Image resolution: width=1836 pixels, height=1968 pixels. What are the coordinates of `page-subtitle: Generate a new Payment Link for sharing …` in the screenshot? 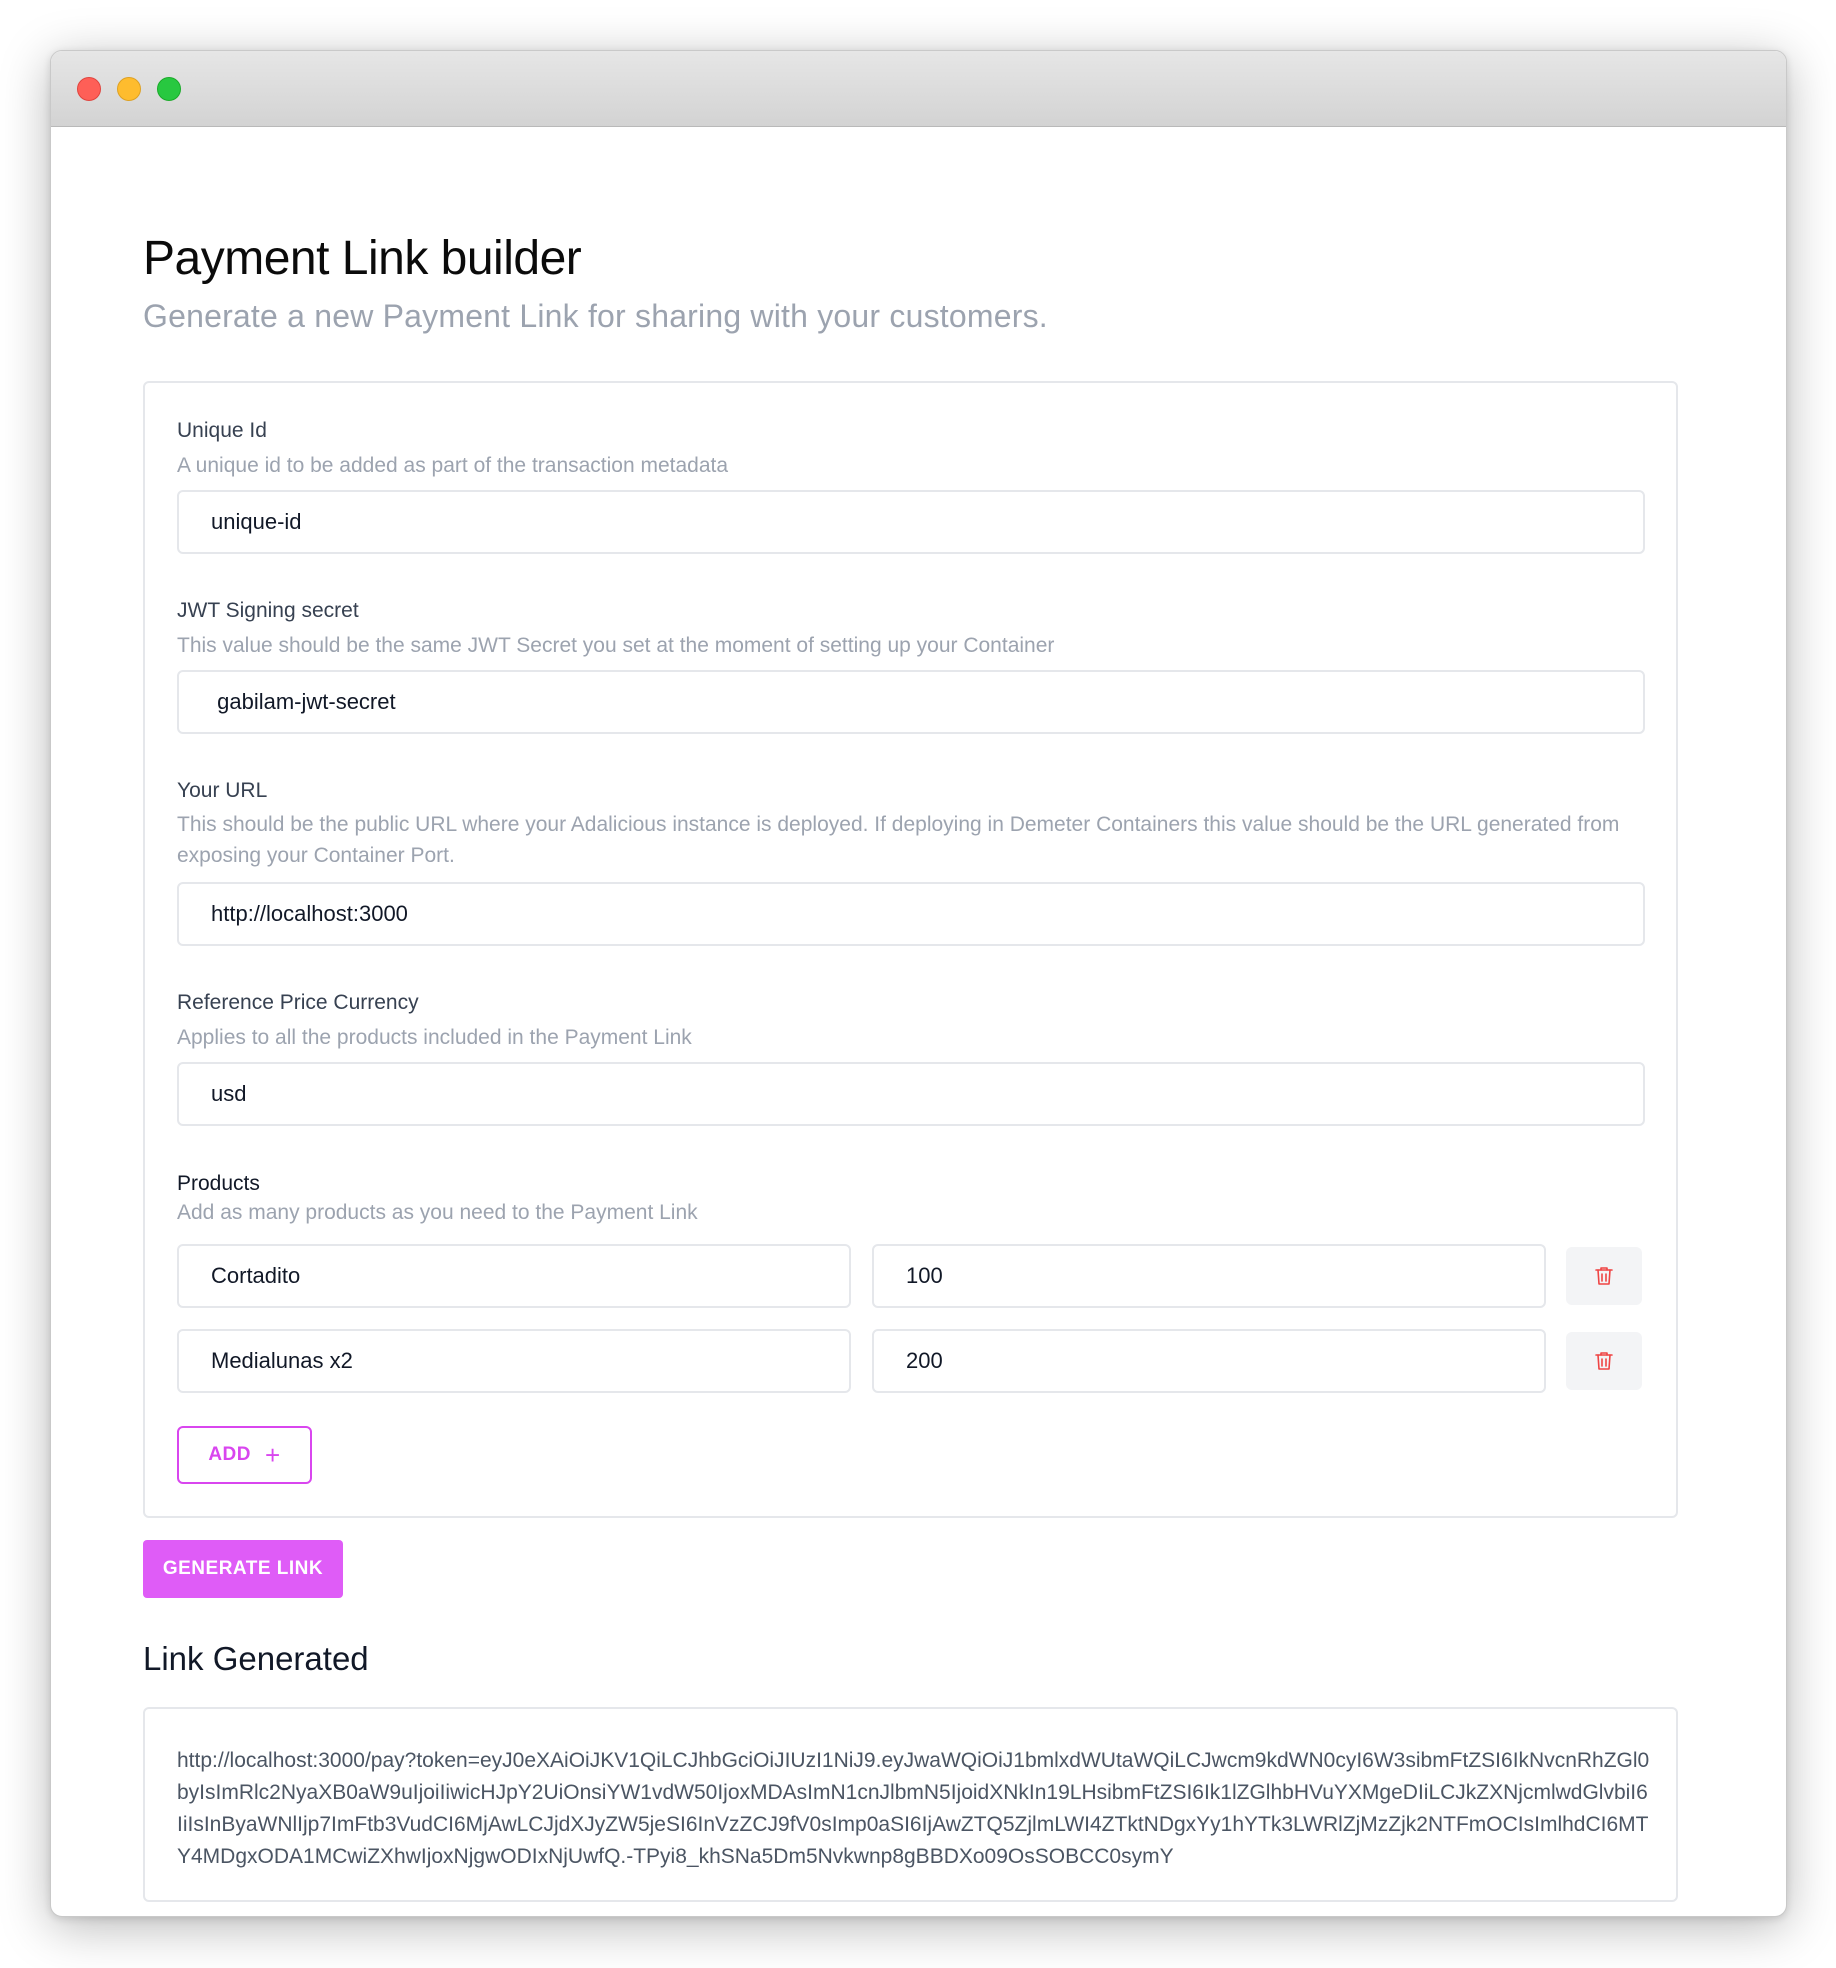 It's located at (595, 316).